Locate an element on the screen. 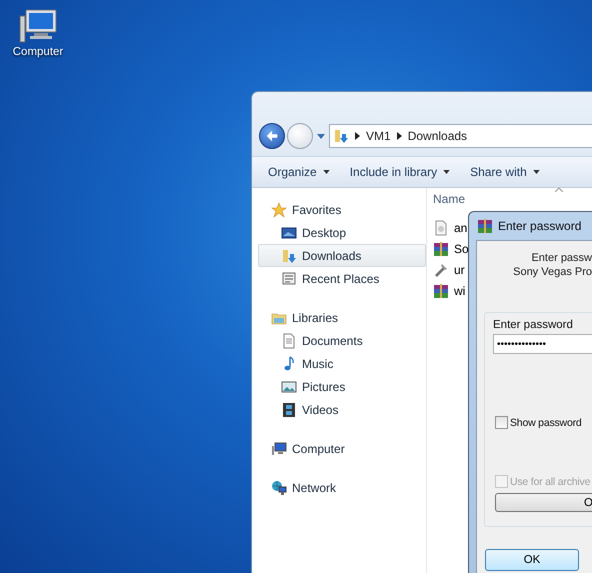 This screenshot has width=592, height=573. toolbar-menu-button: Organize is located at coordinates (299, 172).